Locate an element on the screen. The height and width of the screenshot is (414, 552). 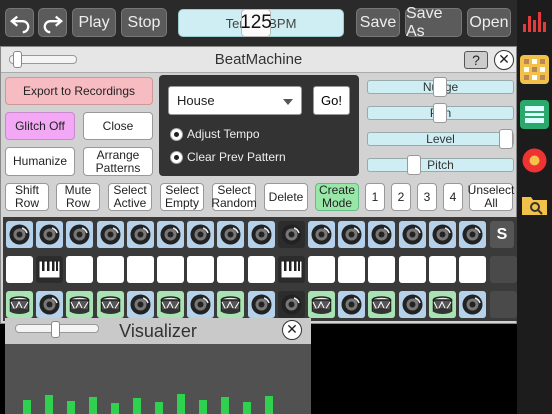
pattern-3-button: 3 is located at coordinates (427, 197).